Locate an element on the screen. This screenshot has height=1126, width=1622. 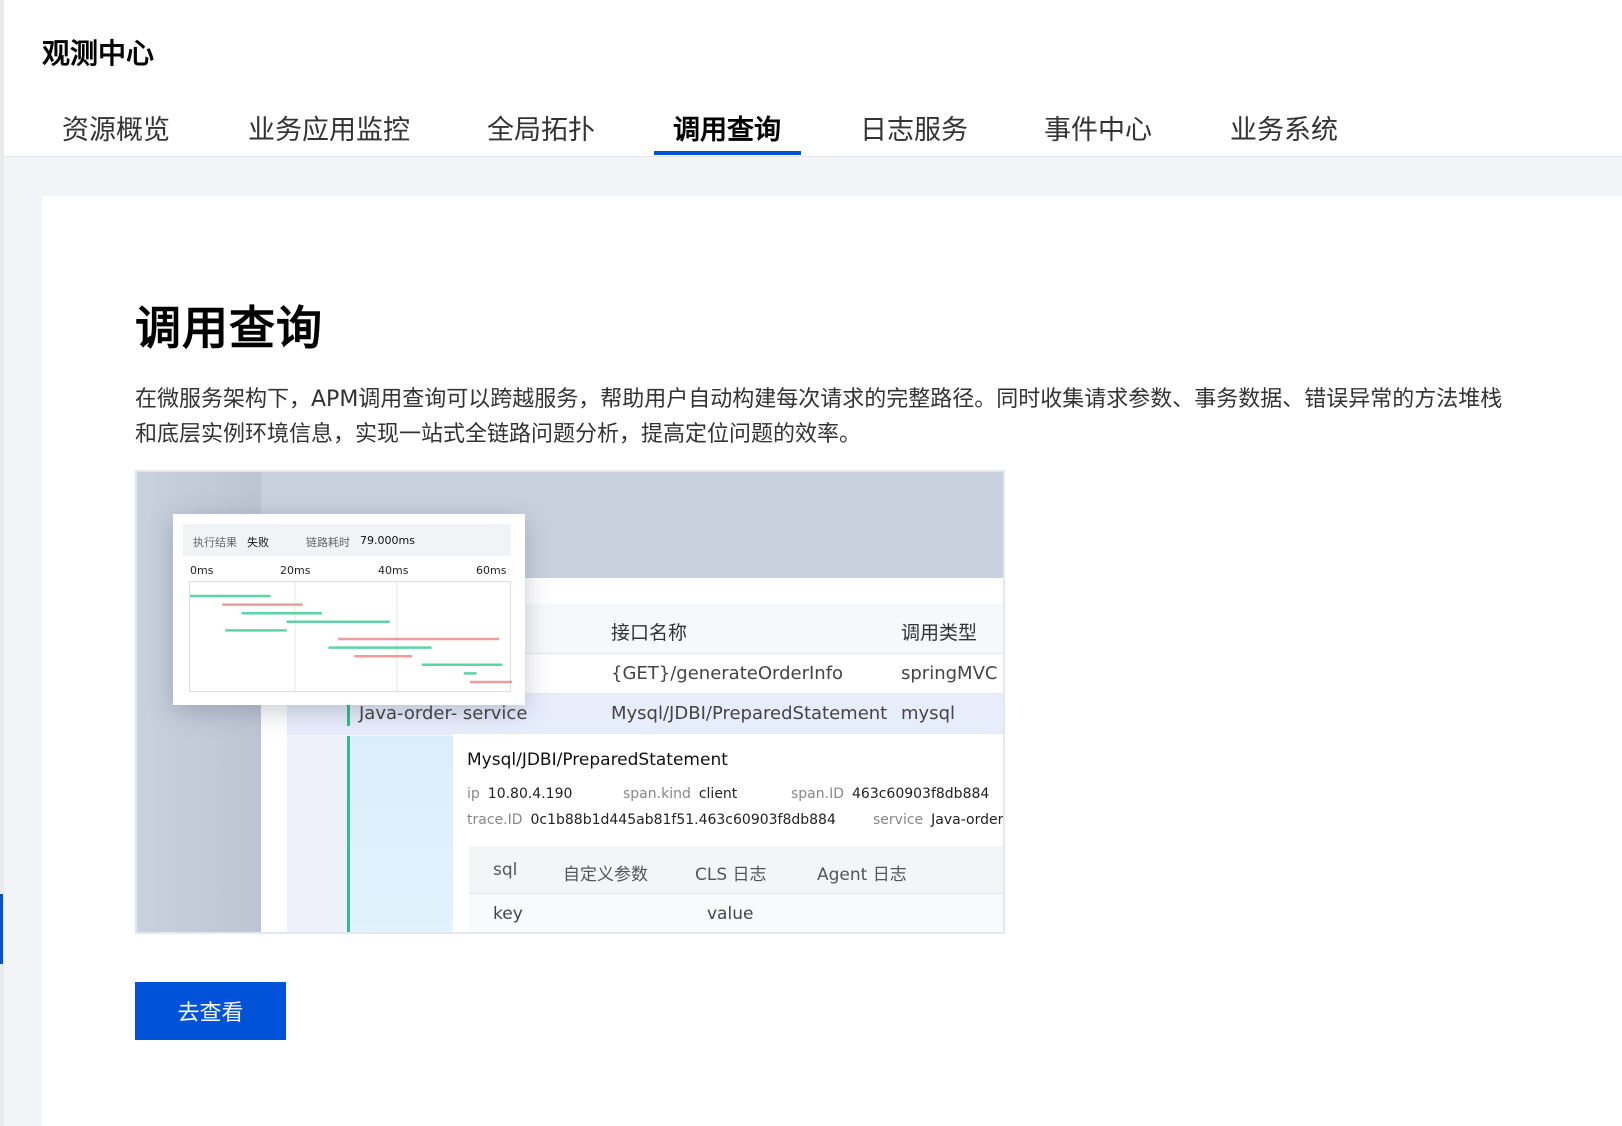
col-interface-name: 接口名称 is located at coordinates (649, 633).